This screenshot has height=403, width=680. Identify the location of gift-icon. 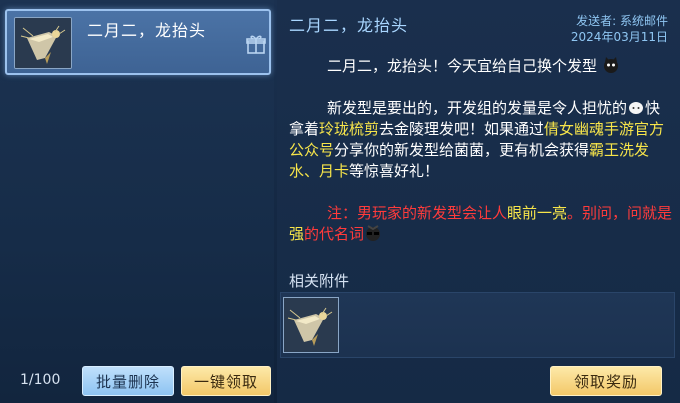
(256, 44).